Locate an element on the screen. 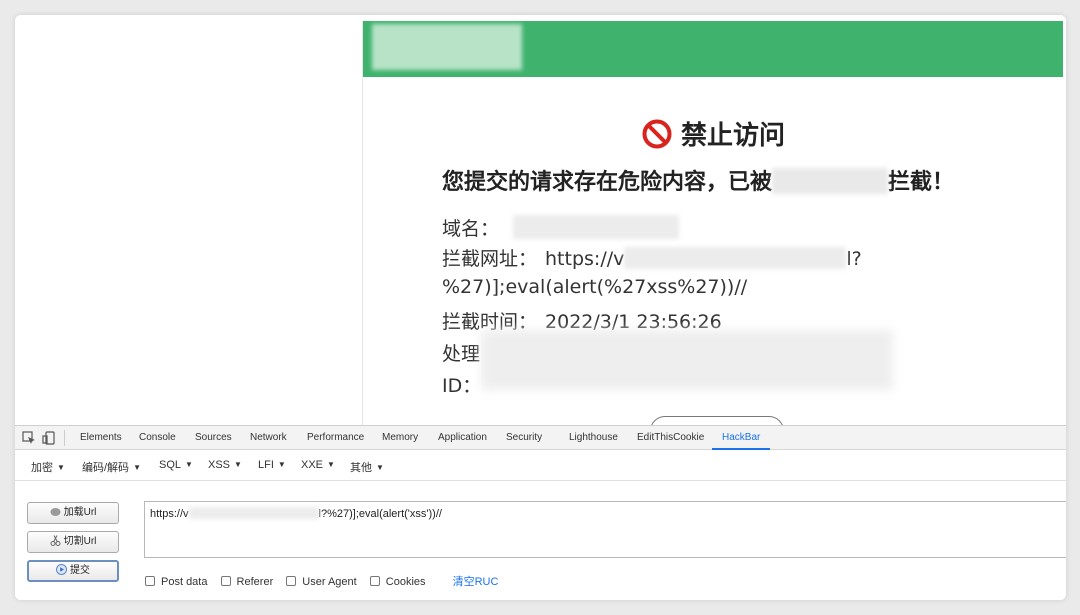 Image resolution: width=1080 pixels, height=615 pixels. load-icon is located at coordinates (55, 512).